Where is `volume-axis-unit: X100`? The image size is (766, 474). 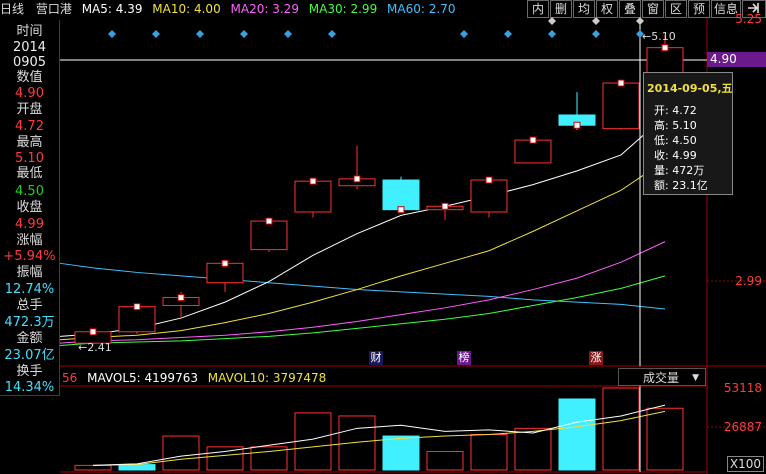 volume-axis-unit: X100 is located at coordinates (745, 464).